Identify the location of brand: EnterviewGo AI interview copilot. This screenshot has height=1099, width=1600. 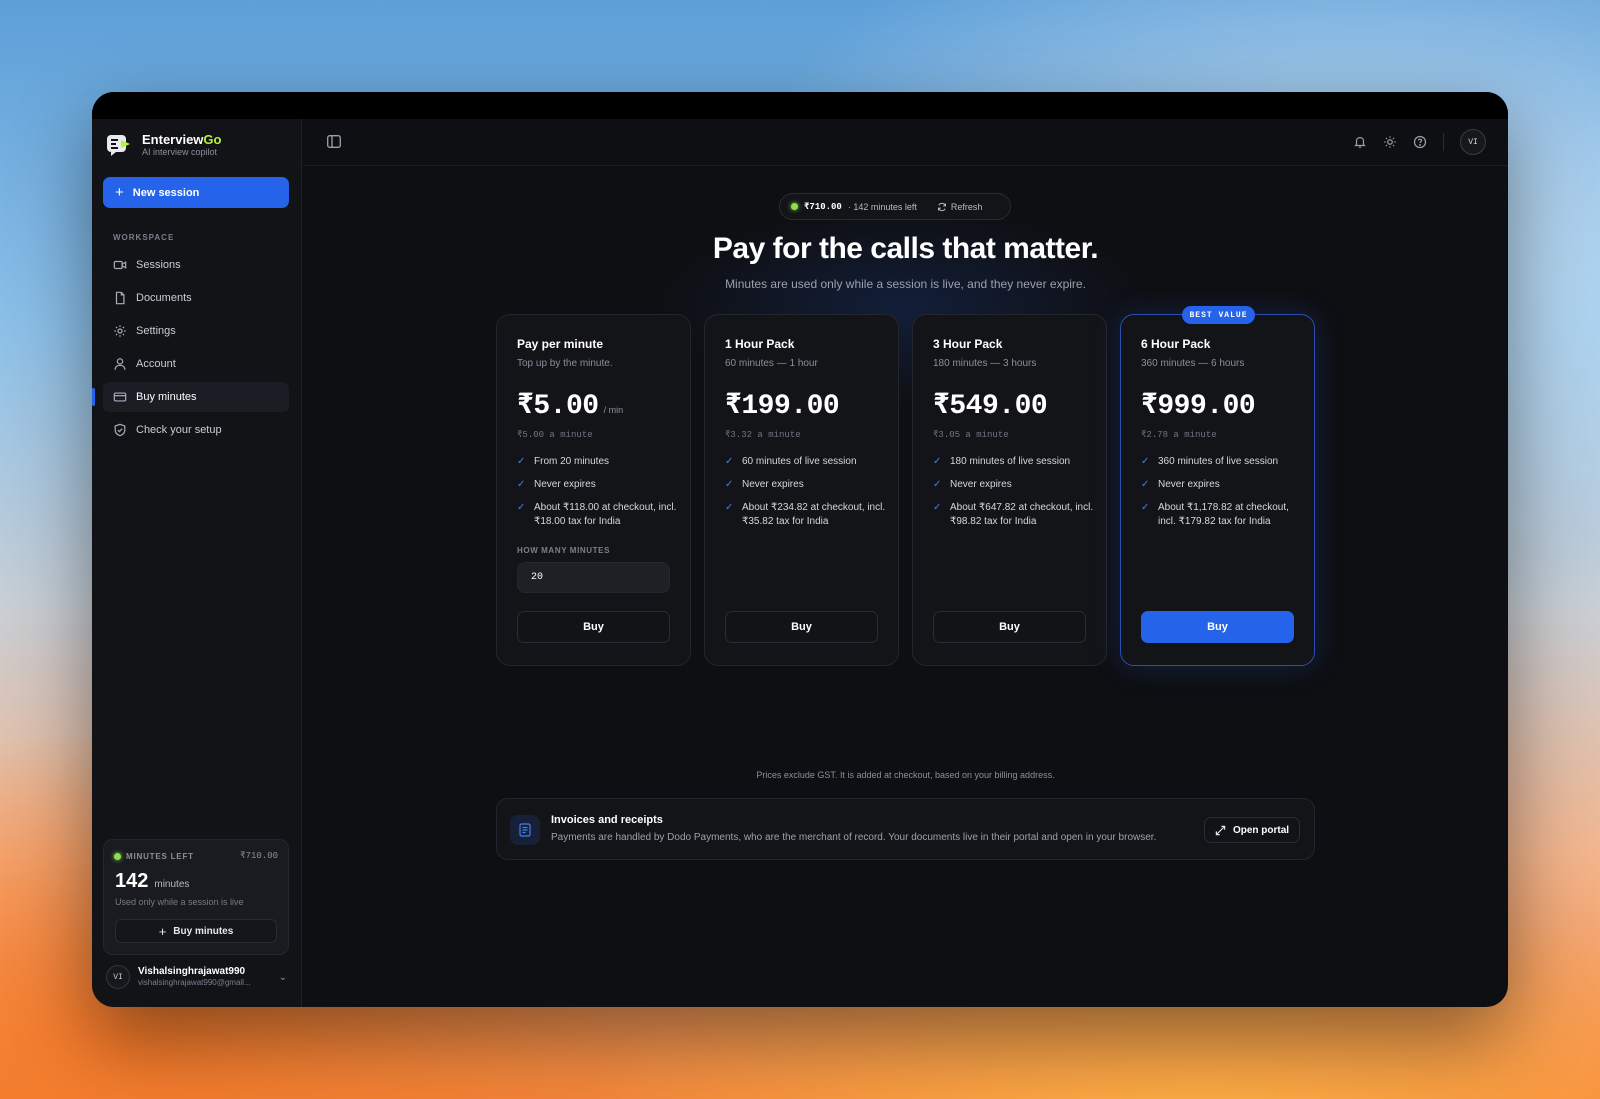
(163, 145).